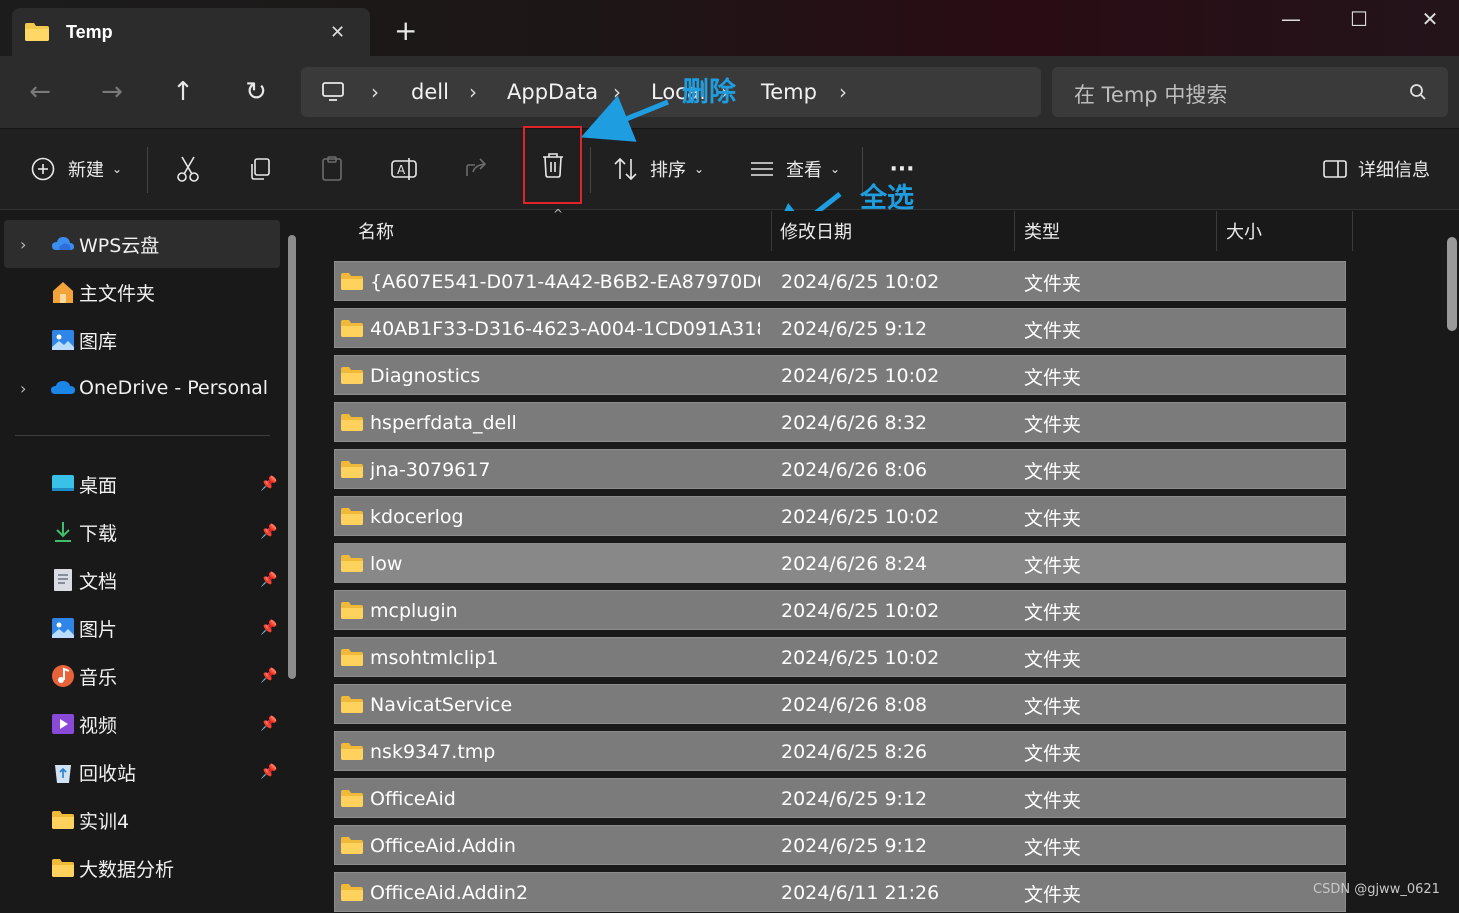  Describe the element at coordinates (854, 423) in the screenshot. I see `file-date: 2024/6/26 8:32` at that location.